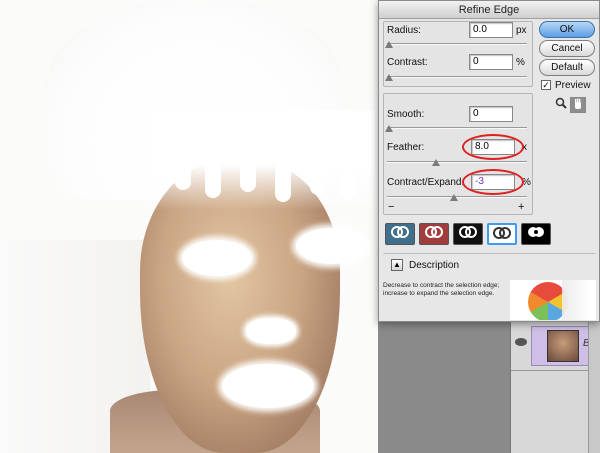  Describe the element at coordinates (389, 44) in the screenshot. I see `radius-slider-thumb` at that location.